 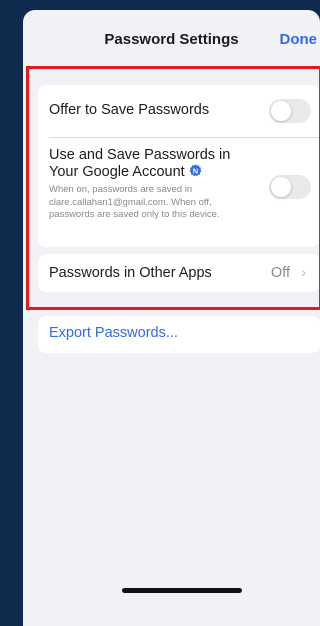 I want to click on google-account-label-line1: Use and Save Passwords in, so click(x=140, y=155).